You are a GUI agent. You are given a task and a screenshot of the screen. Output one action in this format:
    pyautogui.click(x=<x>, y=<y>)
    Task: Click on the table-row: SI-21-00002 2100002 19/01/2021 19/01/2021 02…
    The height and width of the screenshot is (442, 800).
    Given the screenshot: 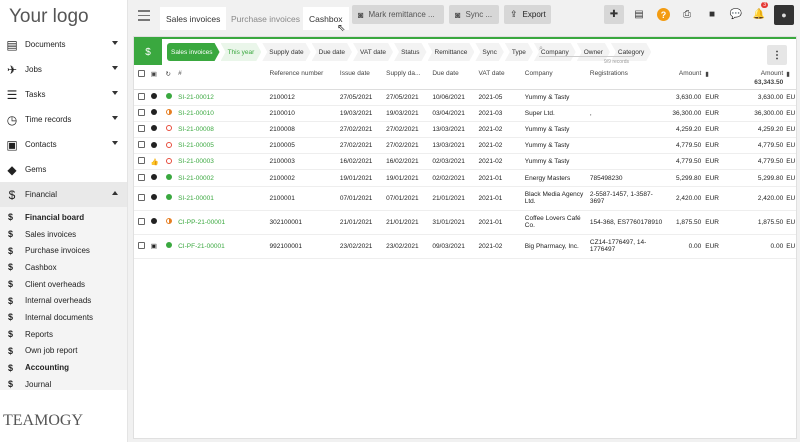 What is the action you would take?
    pyautogui.click(x=465, y=178)
    